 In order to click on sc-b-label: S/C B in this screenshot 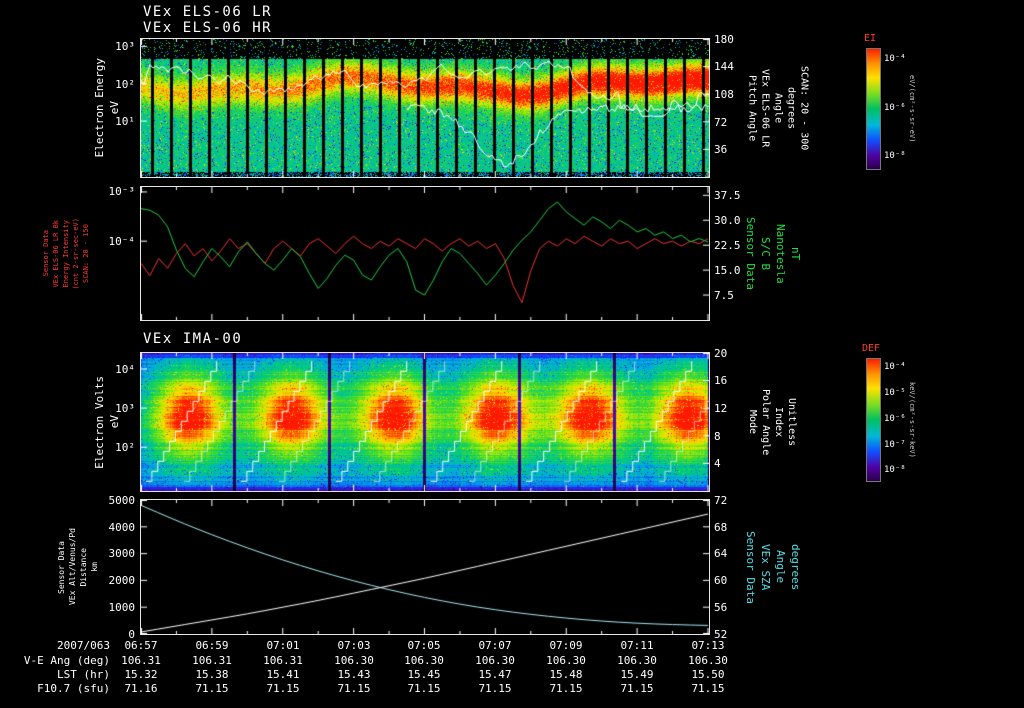, I will do `click(765, 253)`.